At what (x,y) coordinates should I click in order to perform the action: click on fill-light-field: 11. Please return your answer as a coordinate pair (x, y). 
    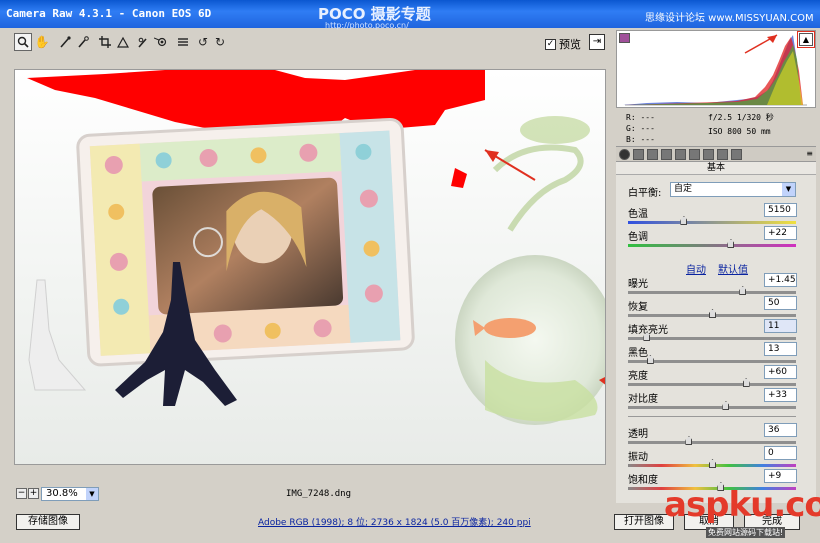
    Looking at the image, I should click on (780, 326).